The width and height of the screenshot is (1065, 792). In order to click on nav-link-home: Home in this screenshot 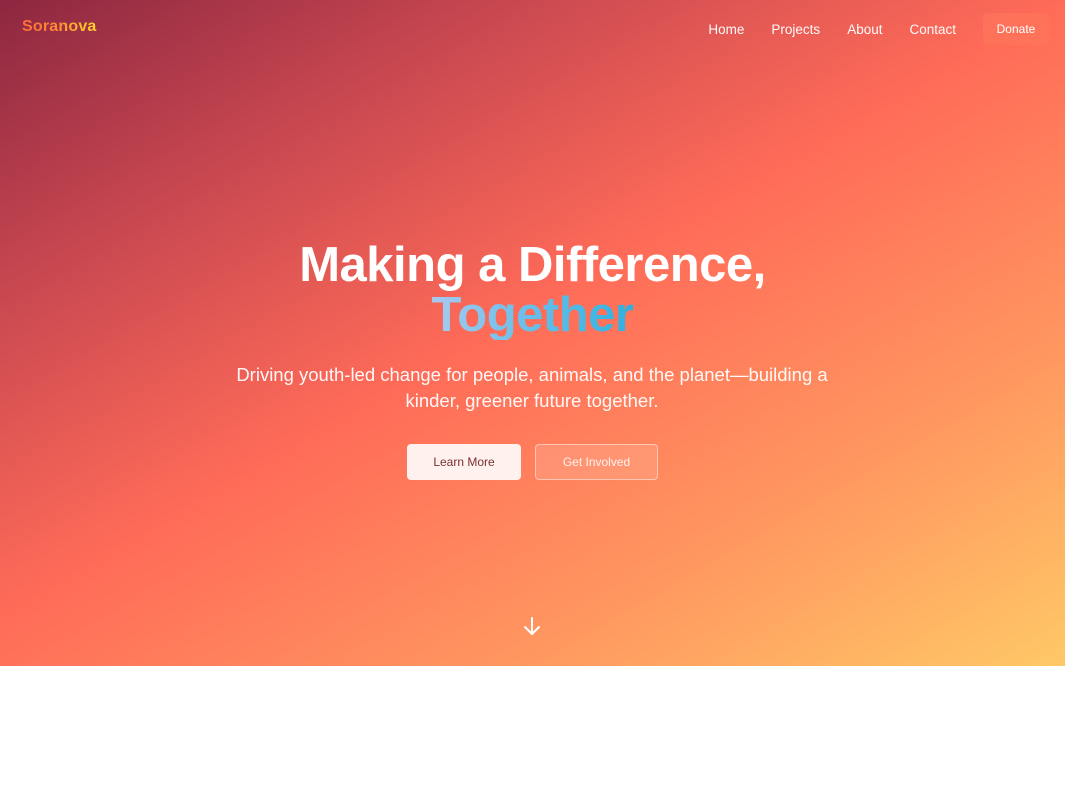, I will do `click(726, 29)`.